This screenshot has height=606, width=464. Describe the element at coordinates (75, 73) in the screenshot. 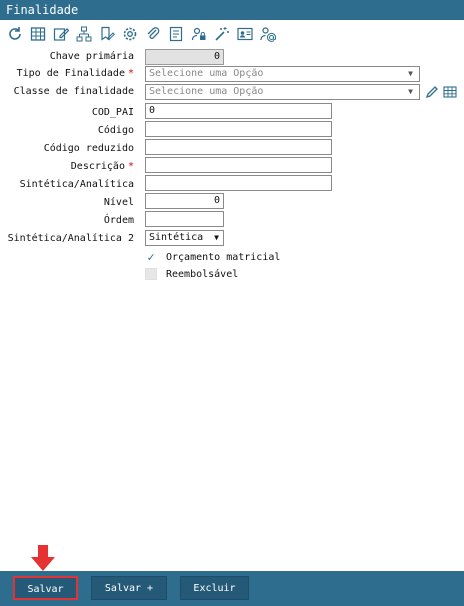

I see `tipo-finalidade-label: Tipo de Finalidade *` at that location.